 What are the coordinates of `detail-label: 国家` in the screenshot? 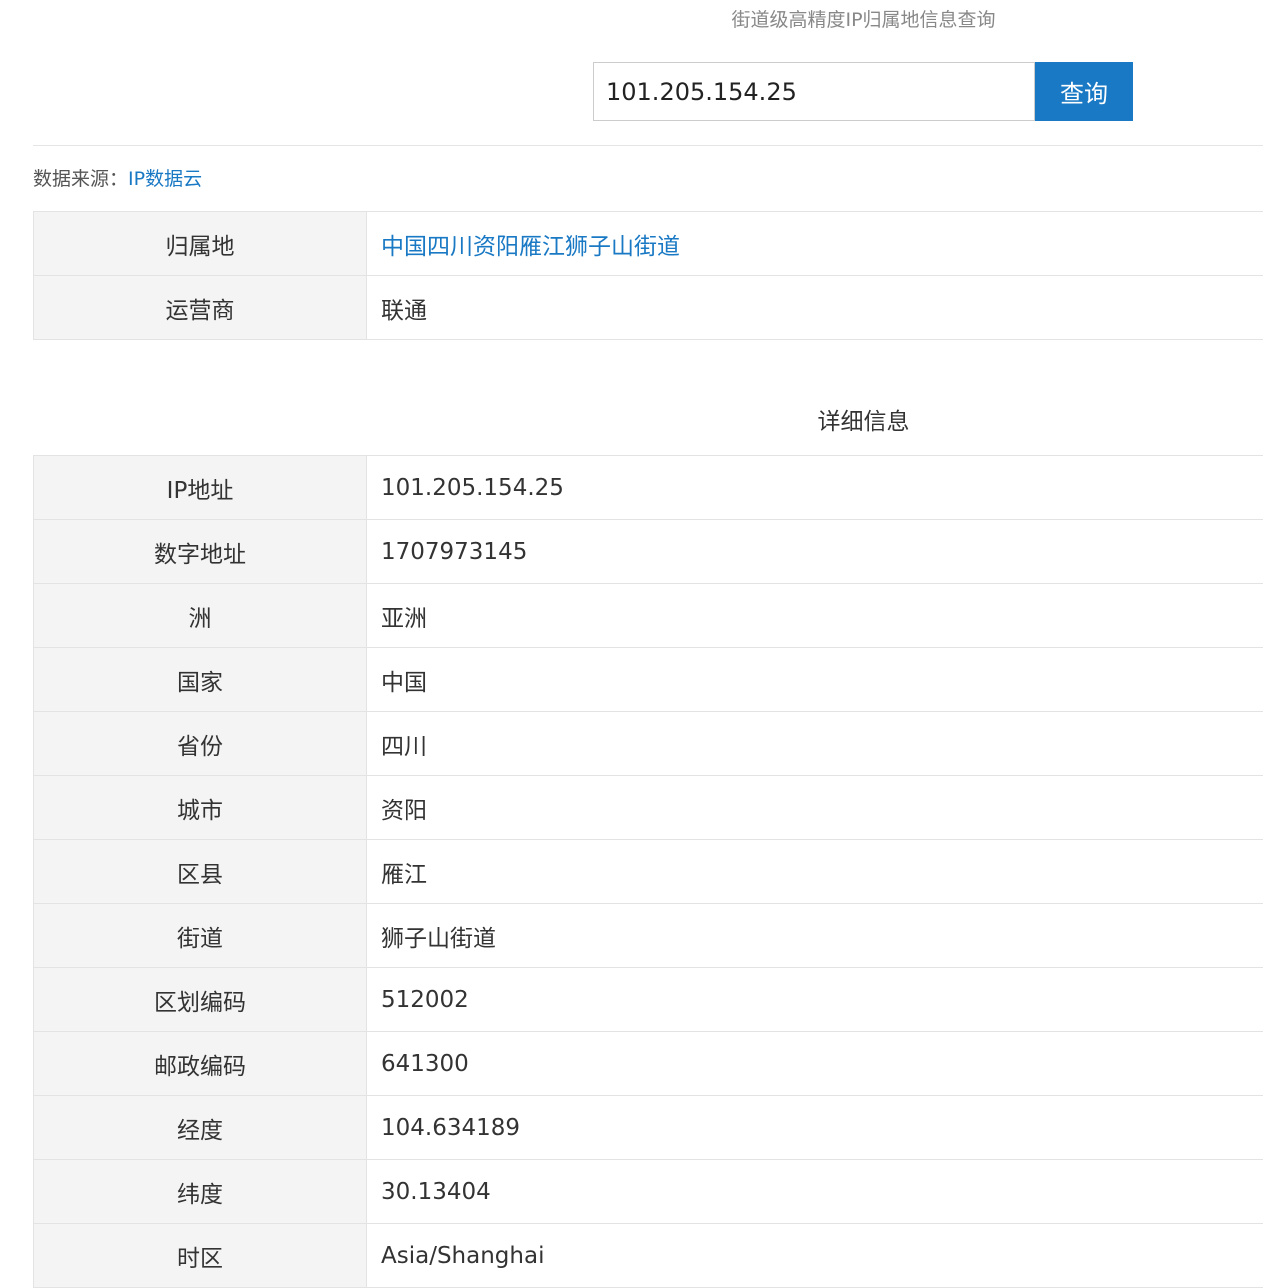 It's located at (200, 680).